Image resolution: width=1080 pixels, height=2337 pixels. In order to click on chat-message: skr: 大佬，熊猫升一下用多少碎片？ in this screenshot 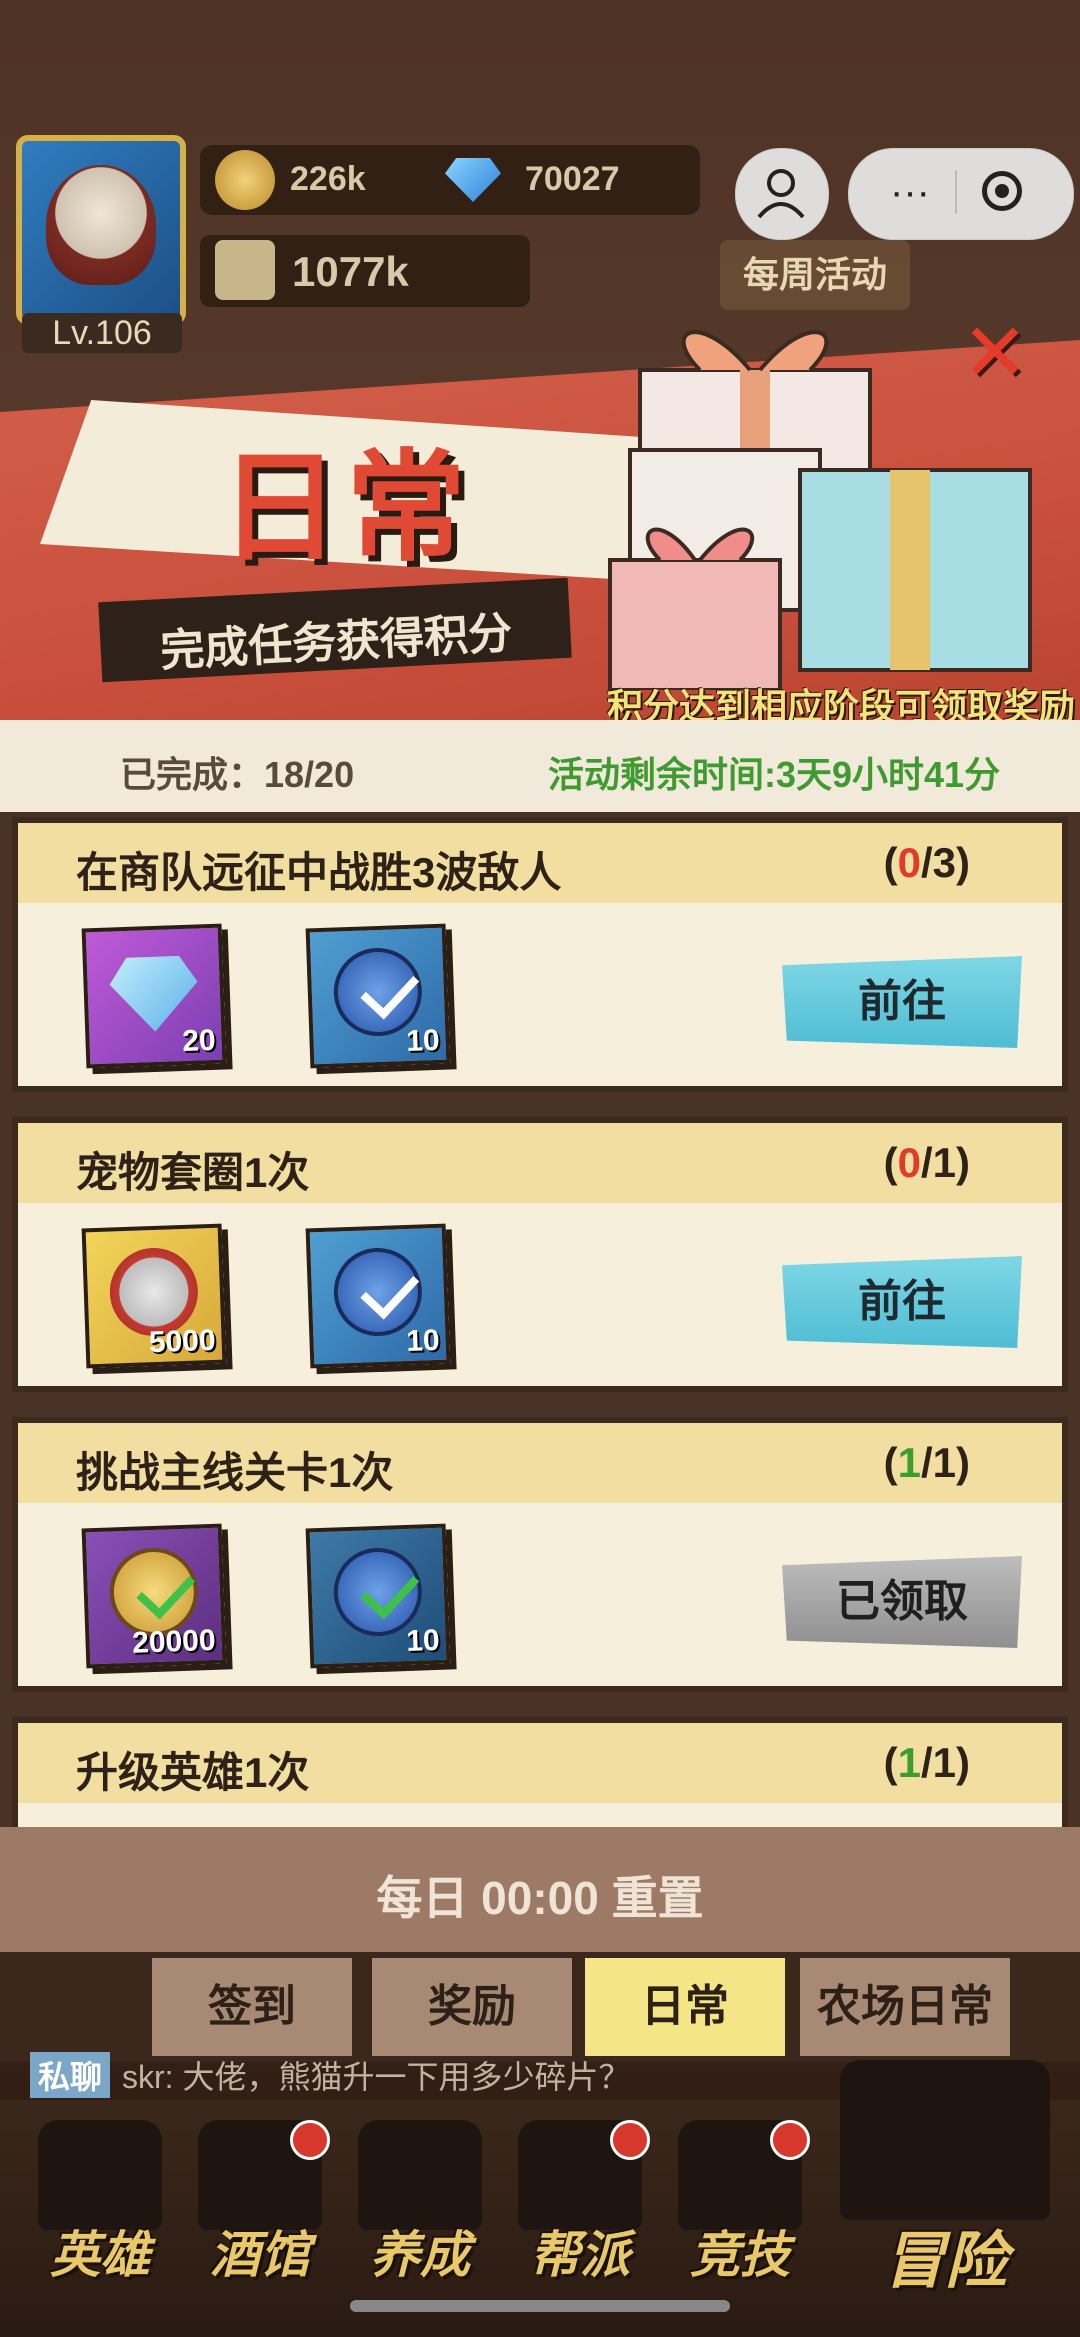, I will do `click(376, 2077)`.